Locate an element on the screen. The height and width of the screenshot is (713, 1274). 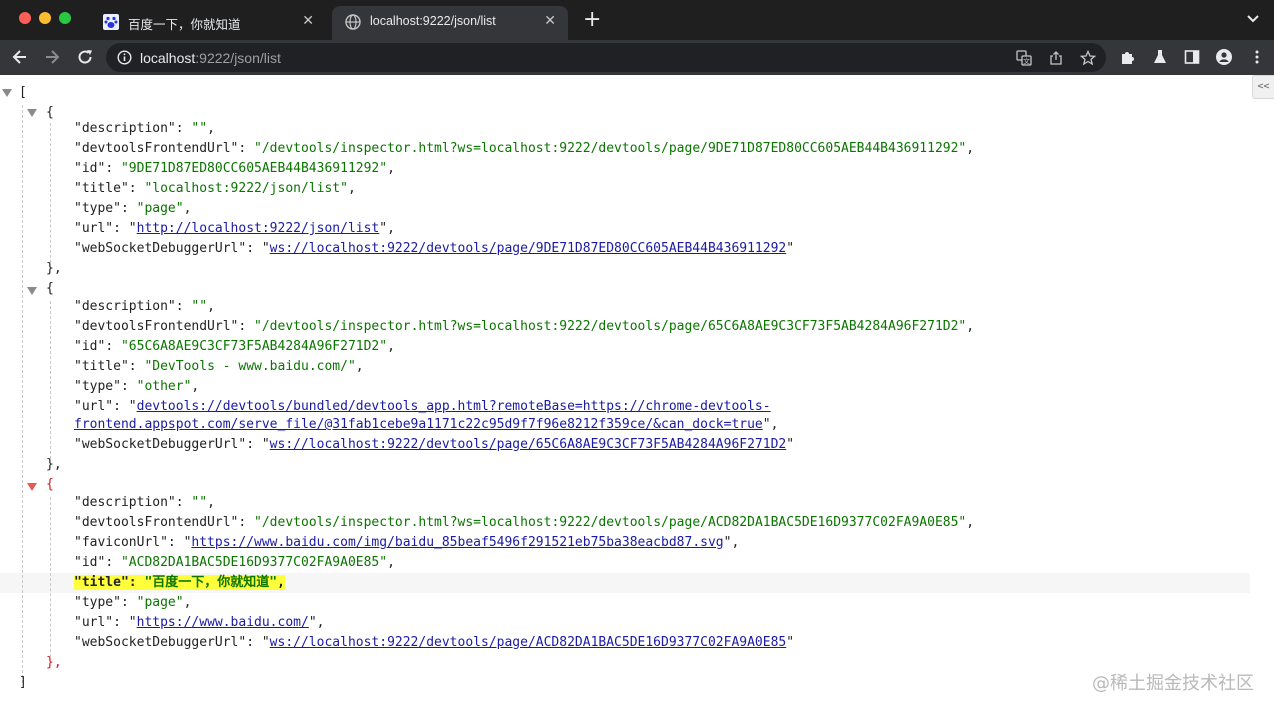
info-icon is located at coordinates (124, 57).